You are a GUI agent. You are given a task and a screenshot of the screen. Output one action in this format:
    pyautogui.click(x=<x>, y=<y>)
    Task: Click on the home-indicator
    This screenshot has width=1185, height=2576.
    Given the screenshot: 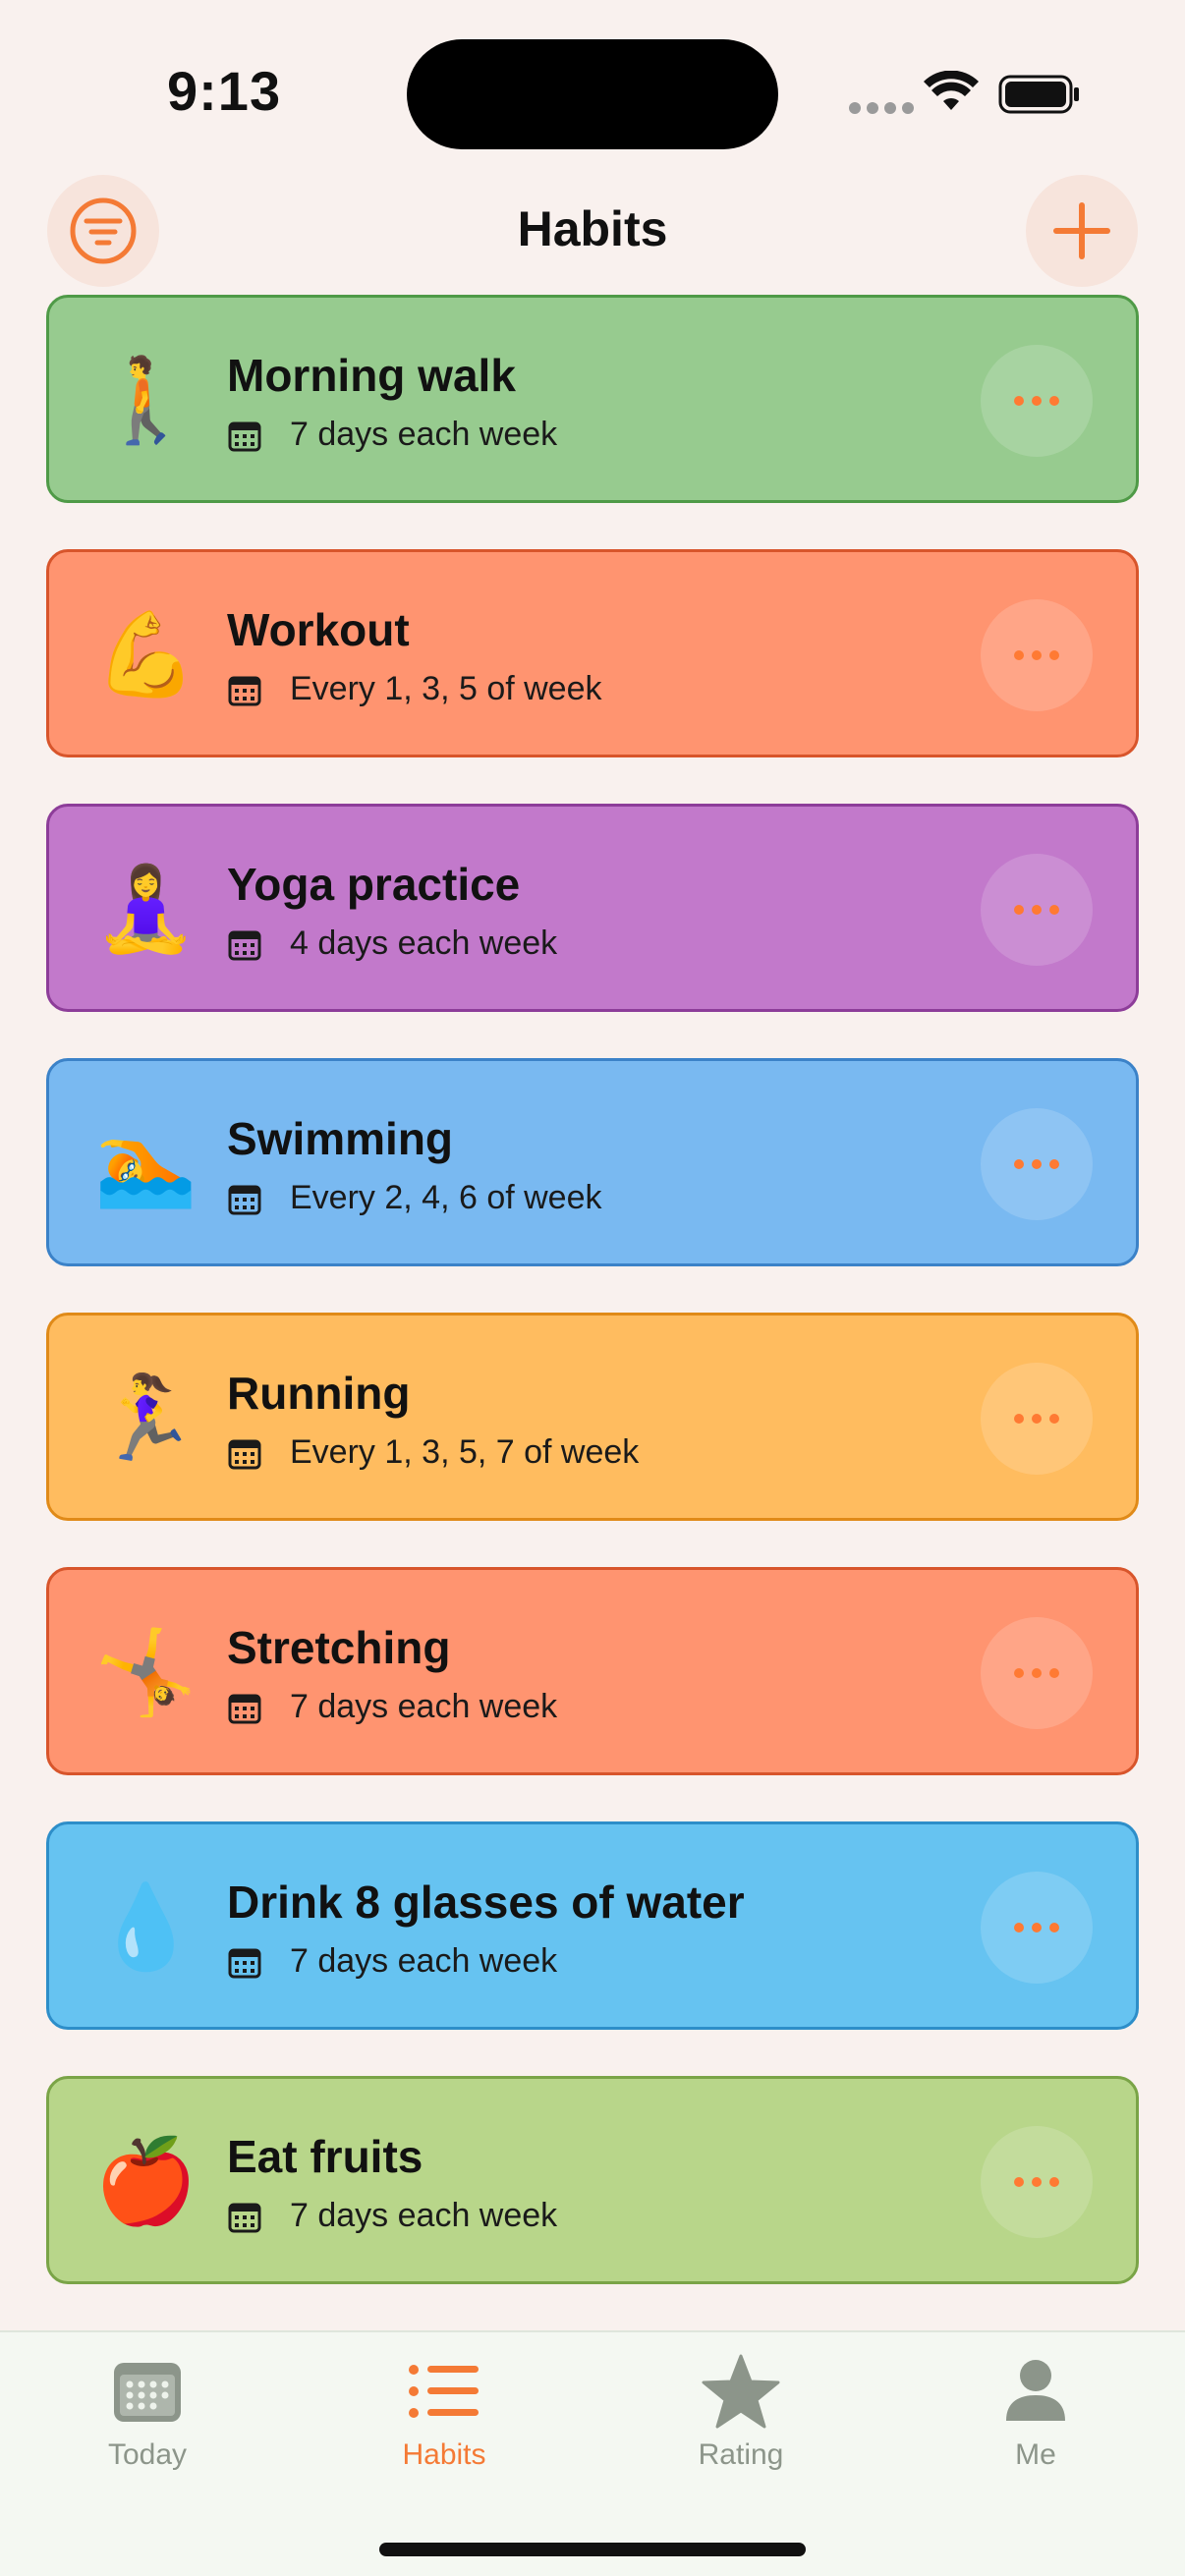 What is the action you would take?
    pyautogui.click(x=592, y=2549)
    